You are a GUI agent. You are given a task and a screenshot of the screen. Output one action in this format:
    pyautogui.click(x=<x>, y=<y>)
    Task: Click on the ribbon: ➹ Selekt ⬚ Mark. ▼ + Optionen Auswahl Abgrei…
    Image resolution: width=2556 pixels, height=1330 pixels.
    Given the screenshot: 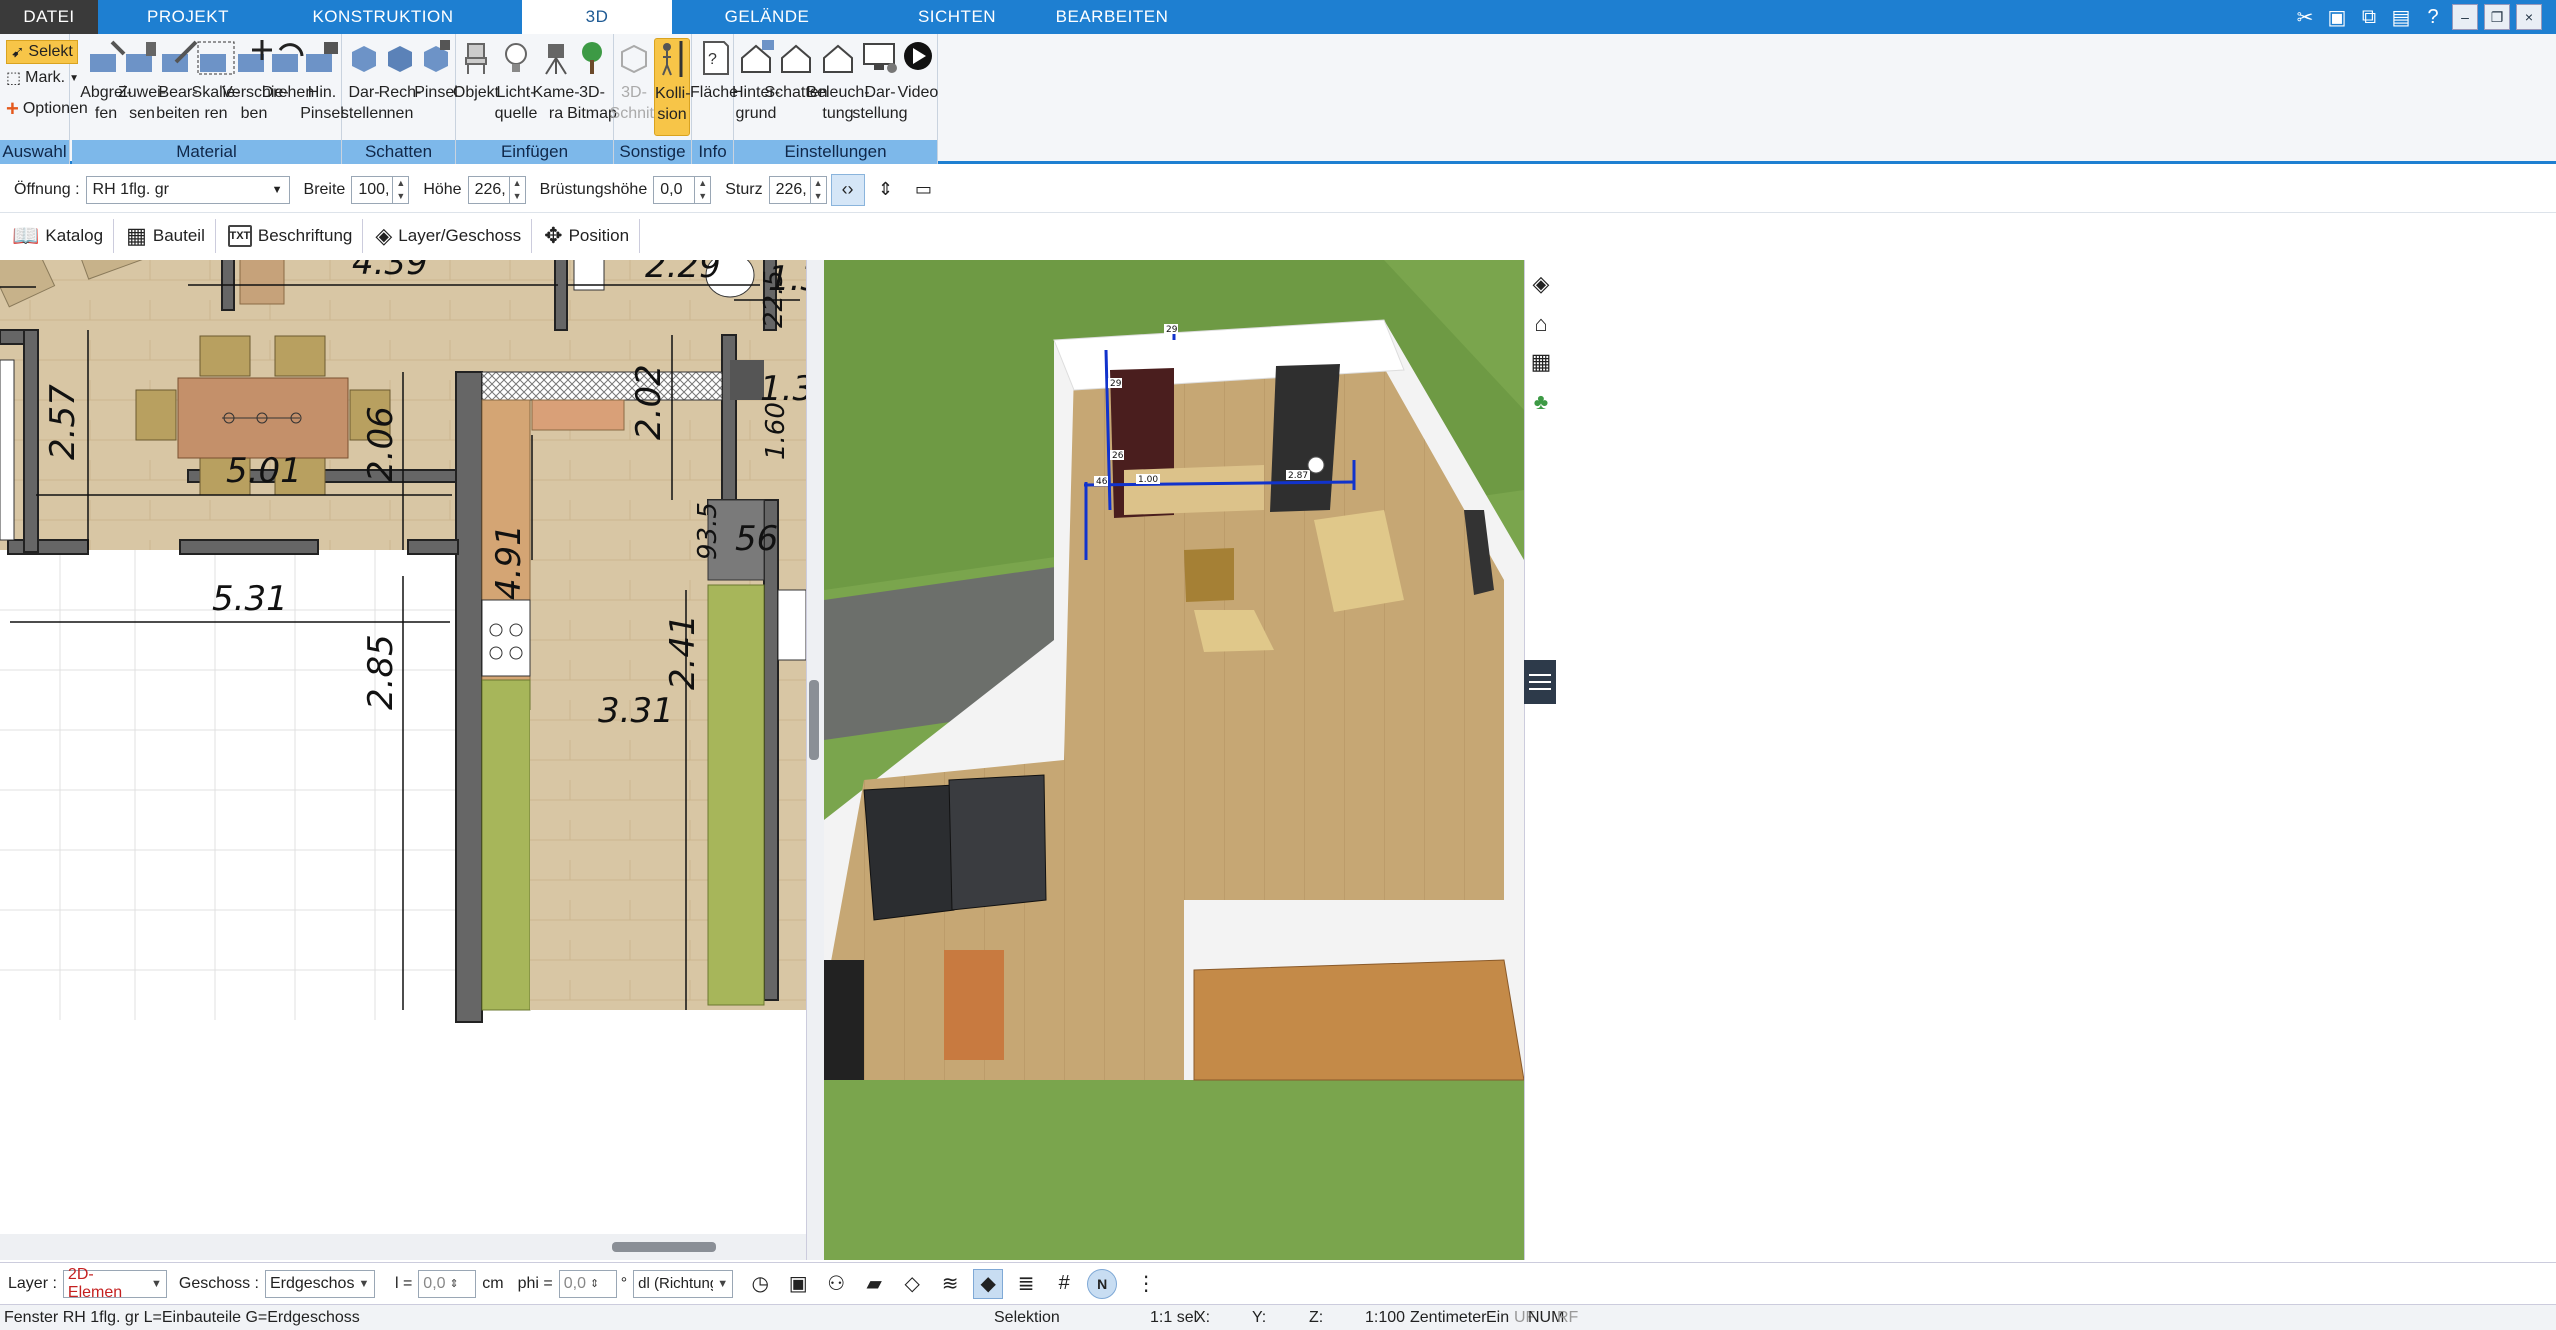 What is the action you would take?
    pyautogui.click(x=1278, y=99)
    